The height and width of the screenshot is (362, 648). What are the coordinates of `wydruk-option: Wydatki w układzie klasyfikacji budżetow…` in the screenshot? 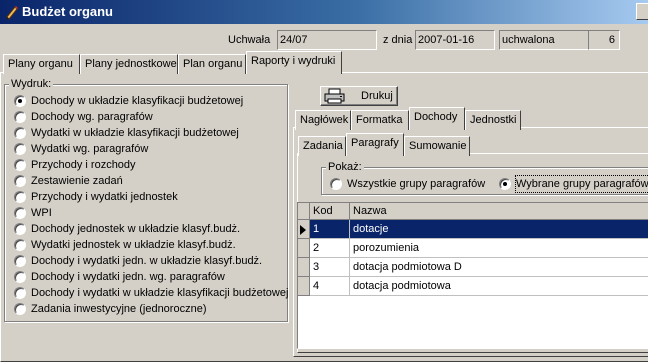 It's located at (151, 133).